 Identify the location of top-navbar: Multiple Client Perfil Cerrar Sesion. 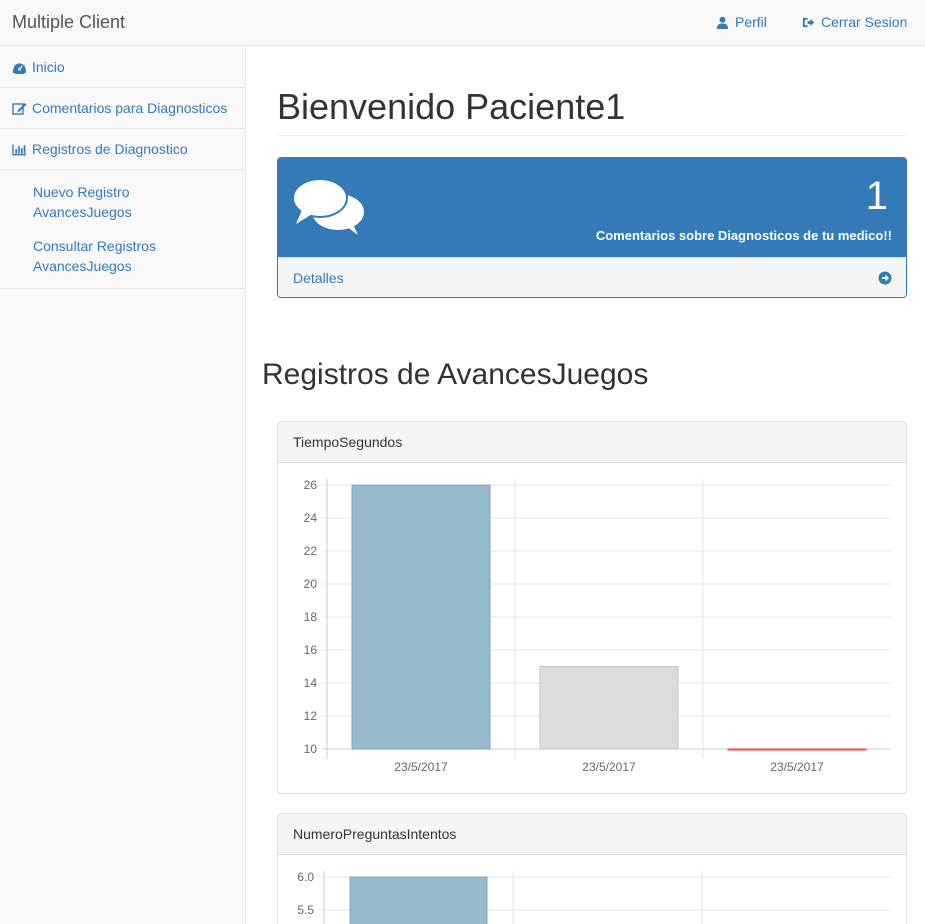
(462, 23).